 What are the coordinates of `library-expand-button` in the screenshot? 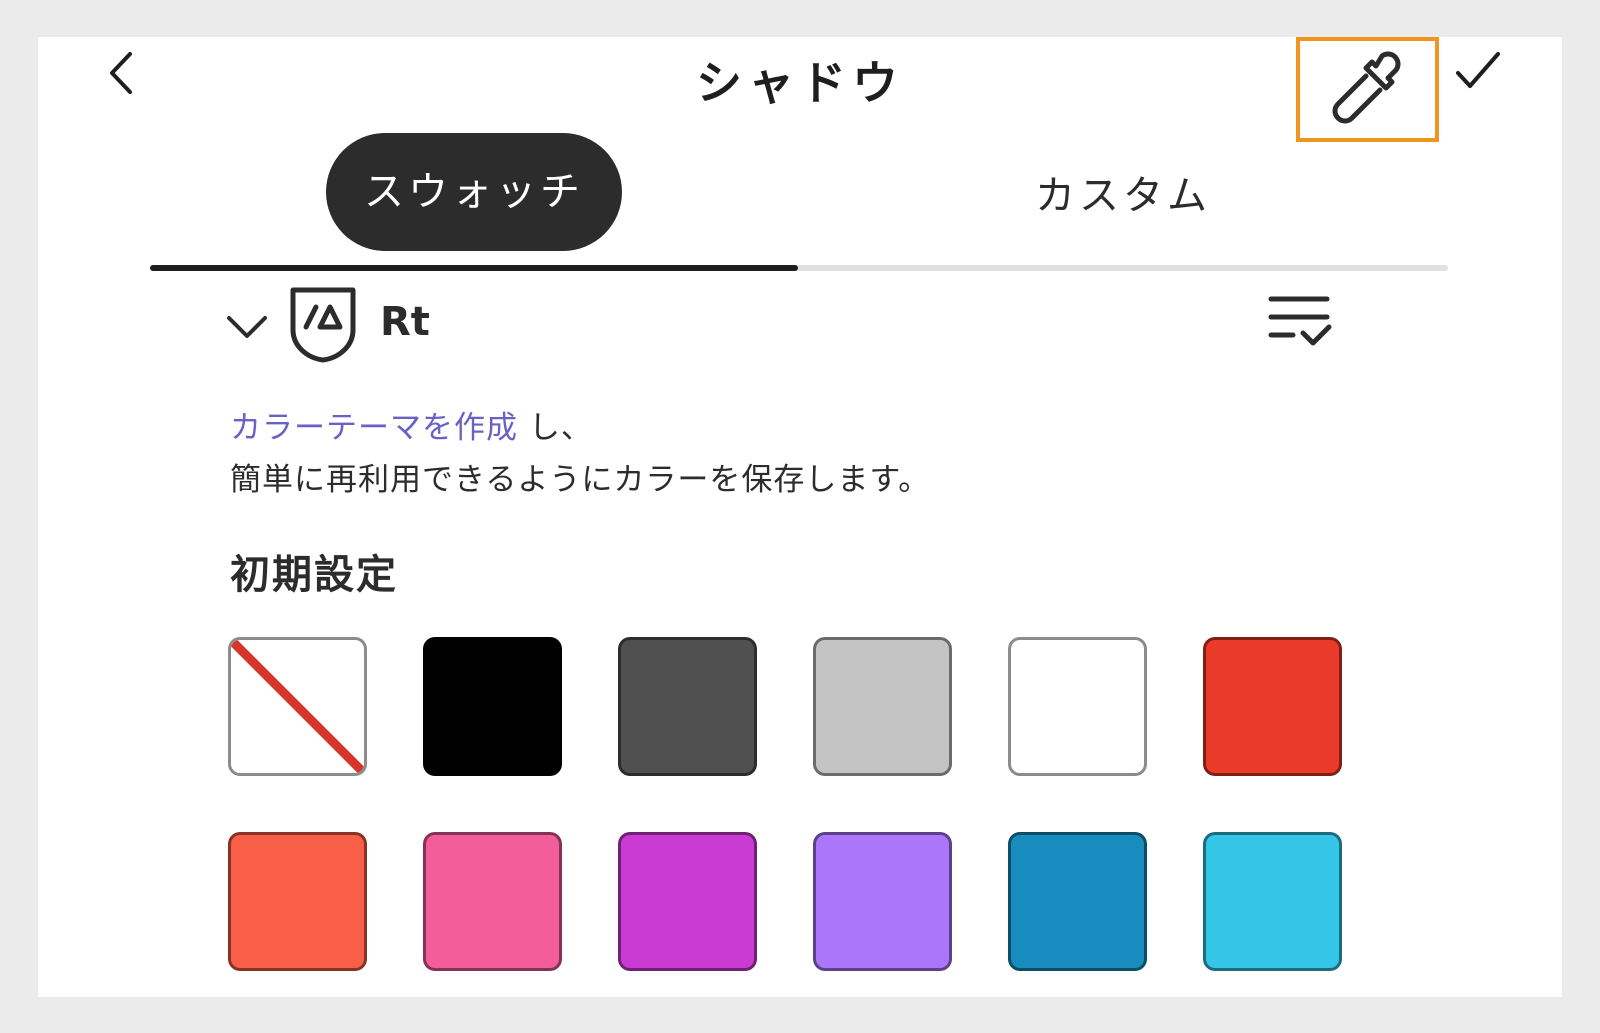 It's located at (247, 327).